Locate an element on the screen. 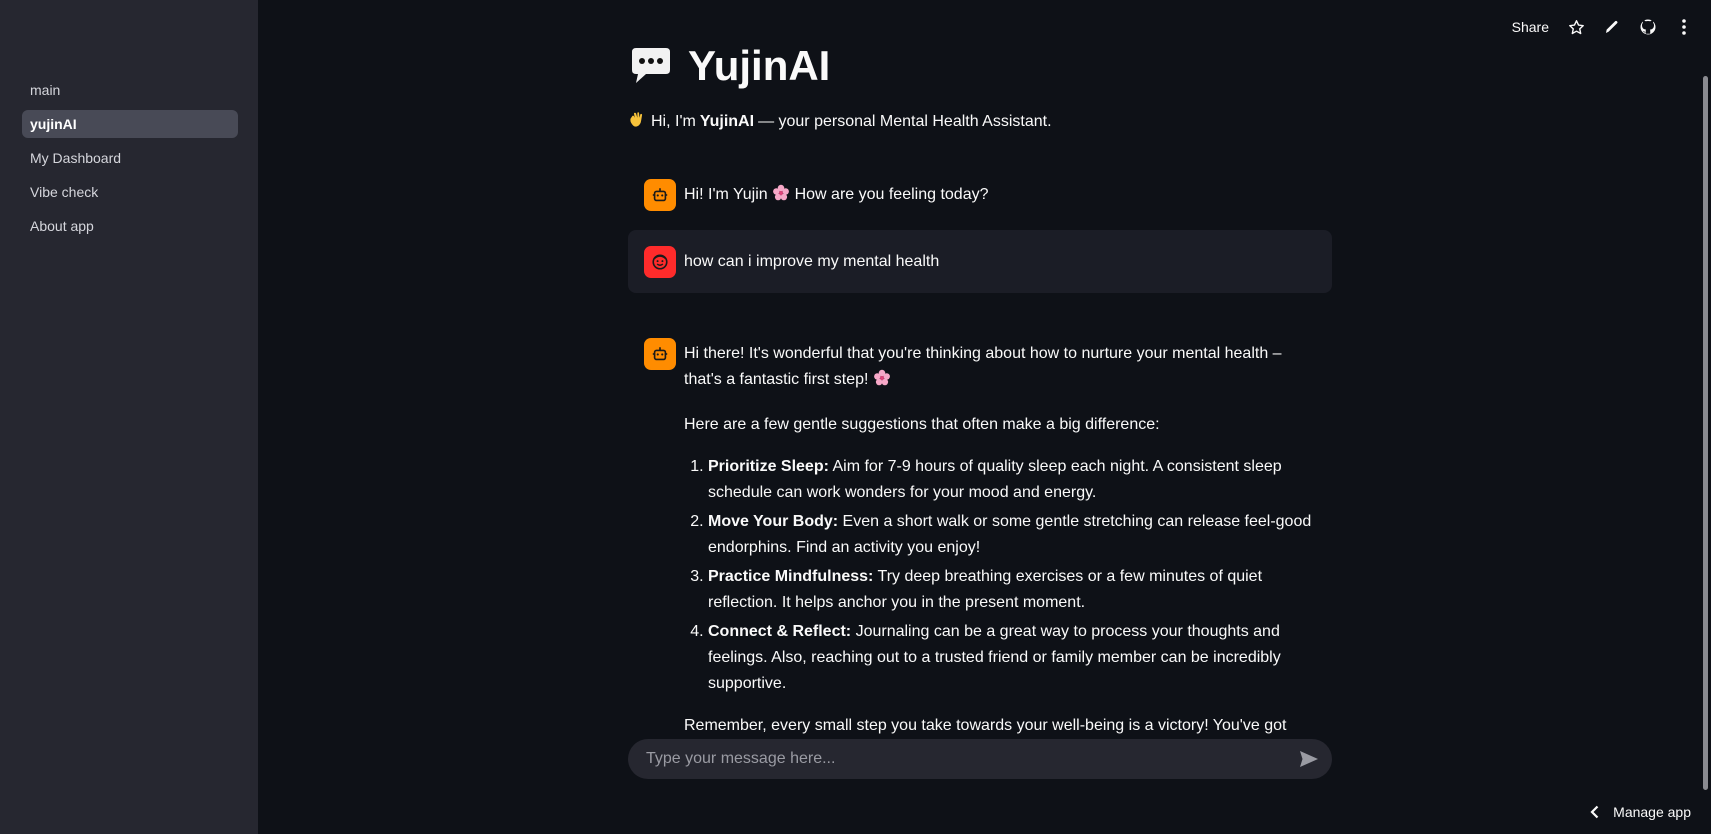 Image resolution: width=1711 pixels, height=834 pixels. user-avatar is located at coordinates (660, 262).